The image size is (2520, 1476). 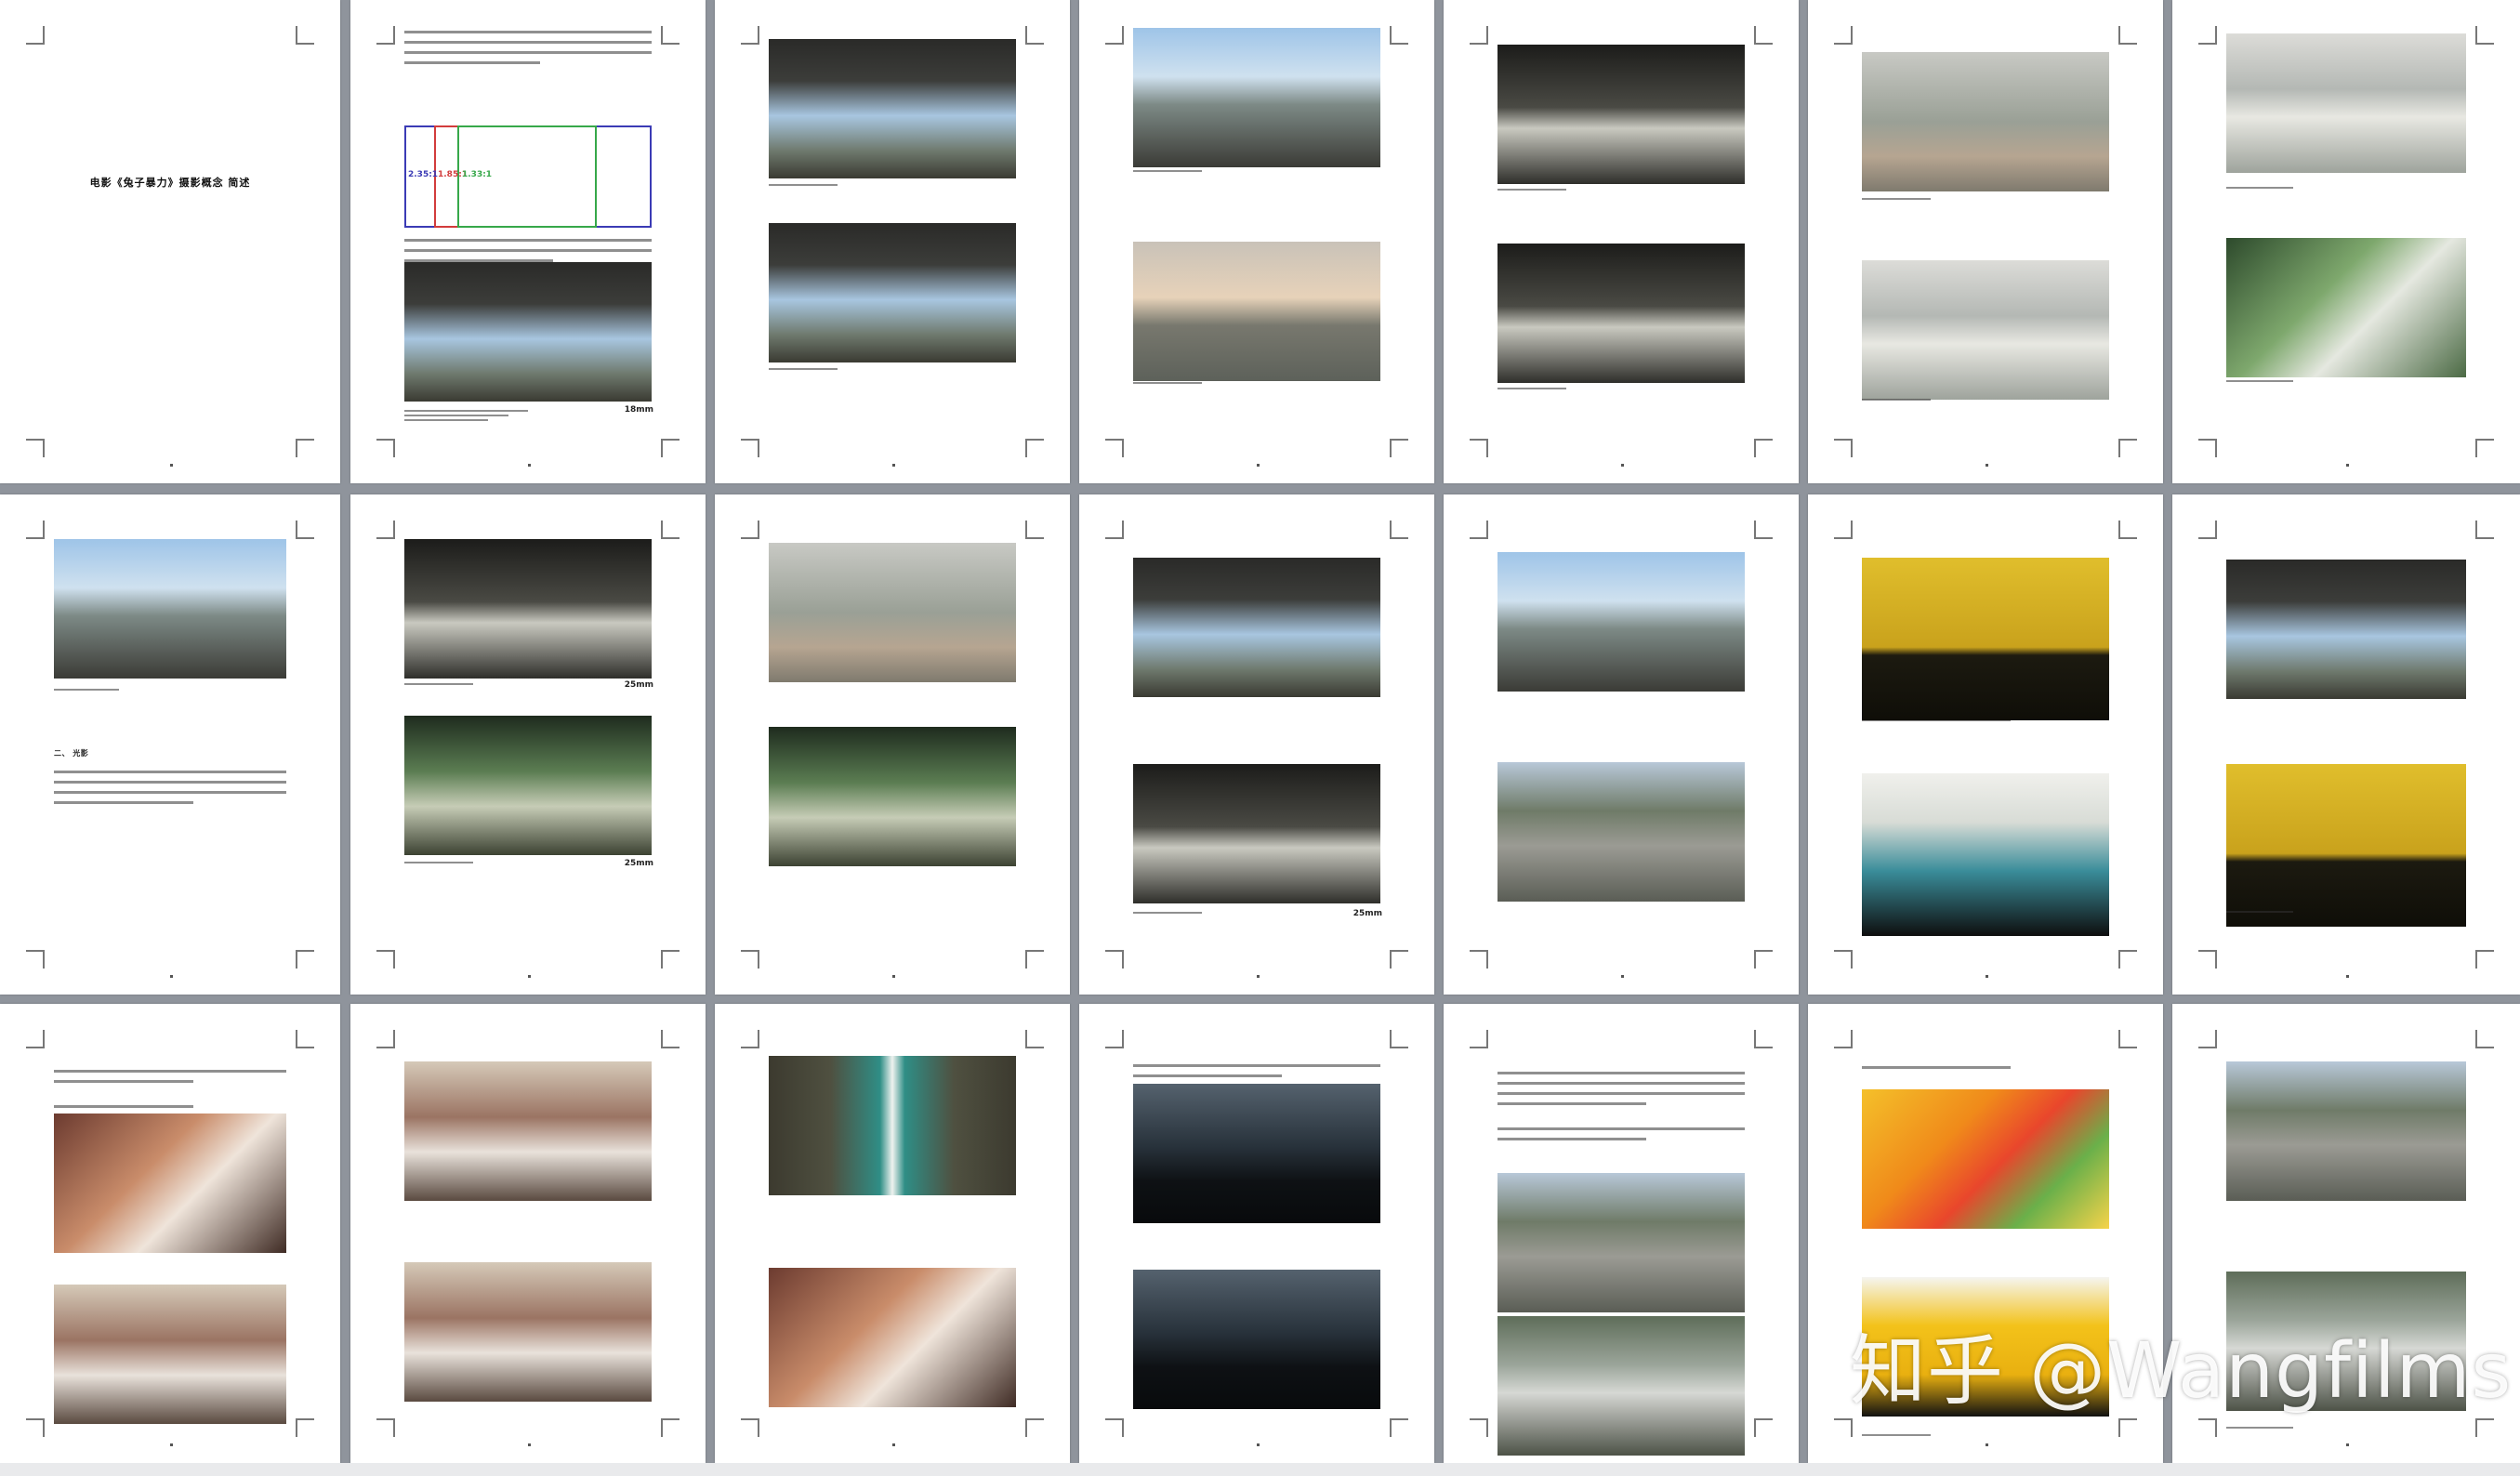 I want to click on document-page: 25mm 25mm, so click(x=528, y=744).